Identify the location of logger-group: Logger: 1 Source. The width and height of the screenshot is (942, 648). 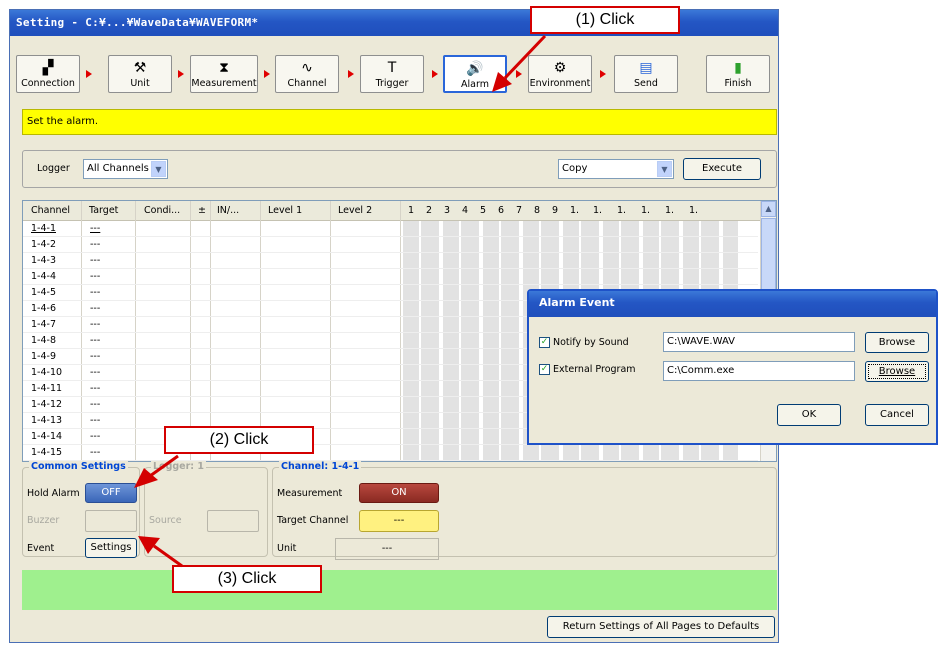
(206, 509).